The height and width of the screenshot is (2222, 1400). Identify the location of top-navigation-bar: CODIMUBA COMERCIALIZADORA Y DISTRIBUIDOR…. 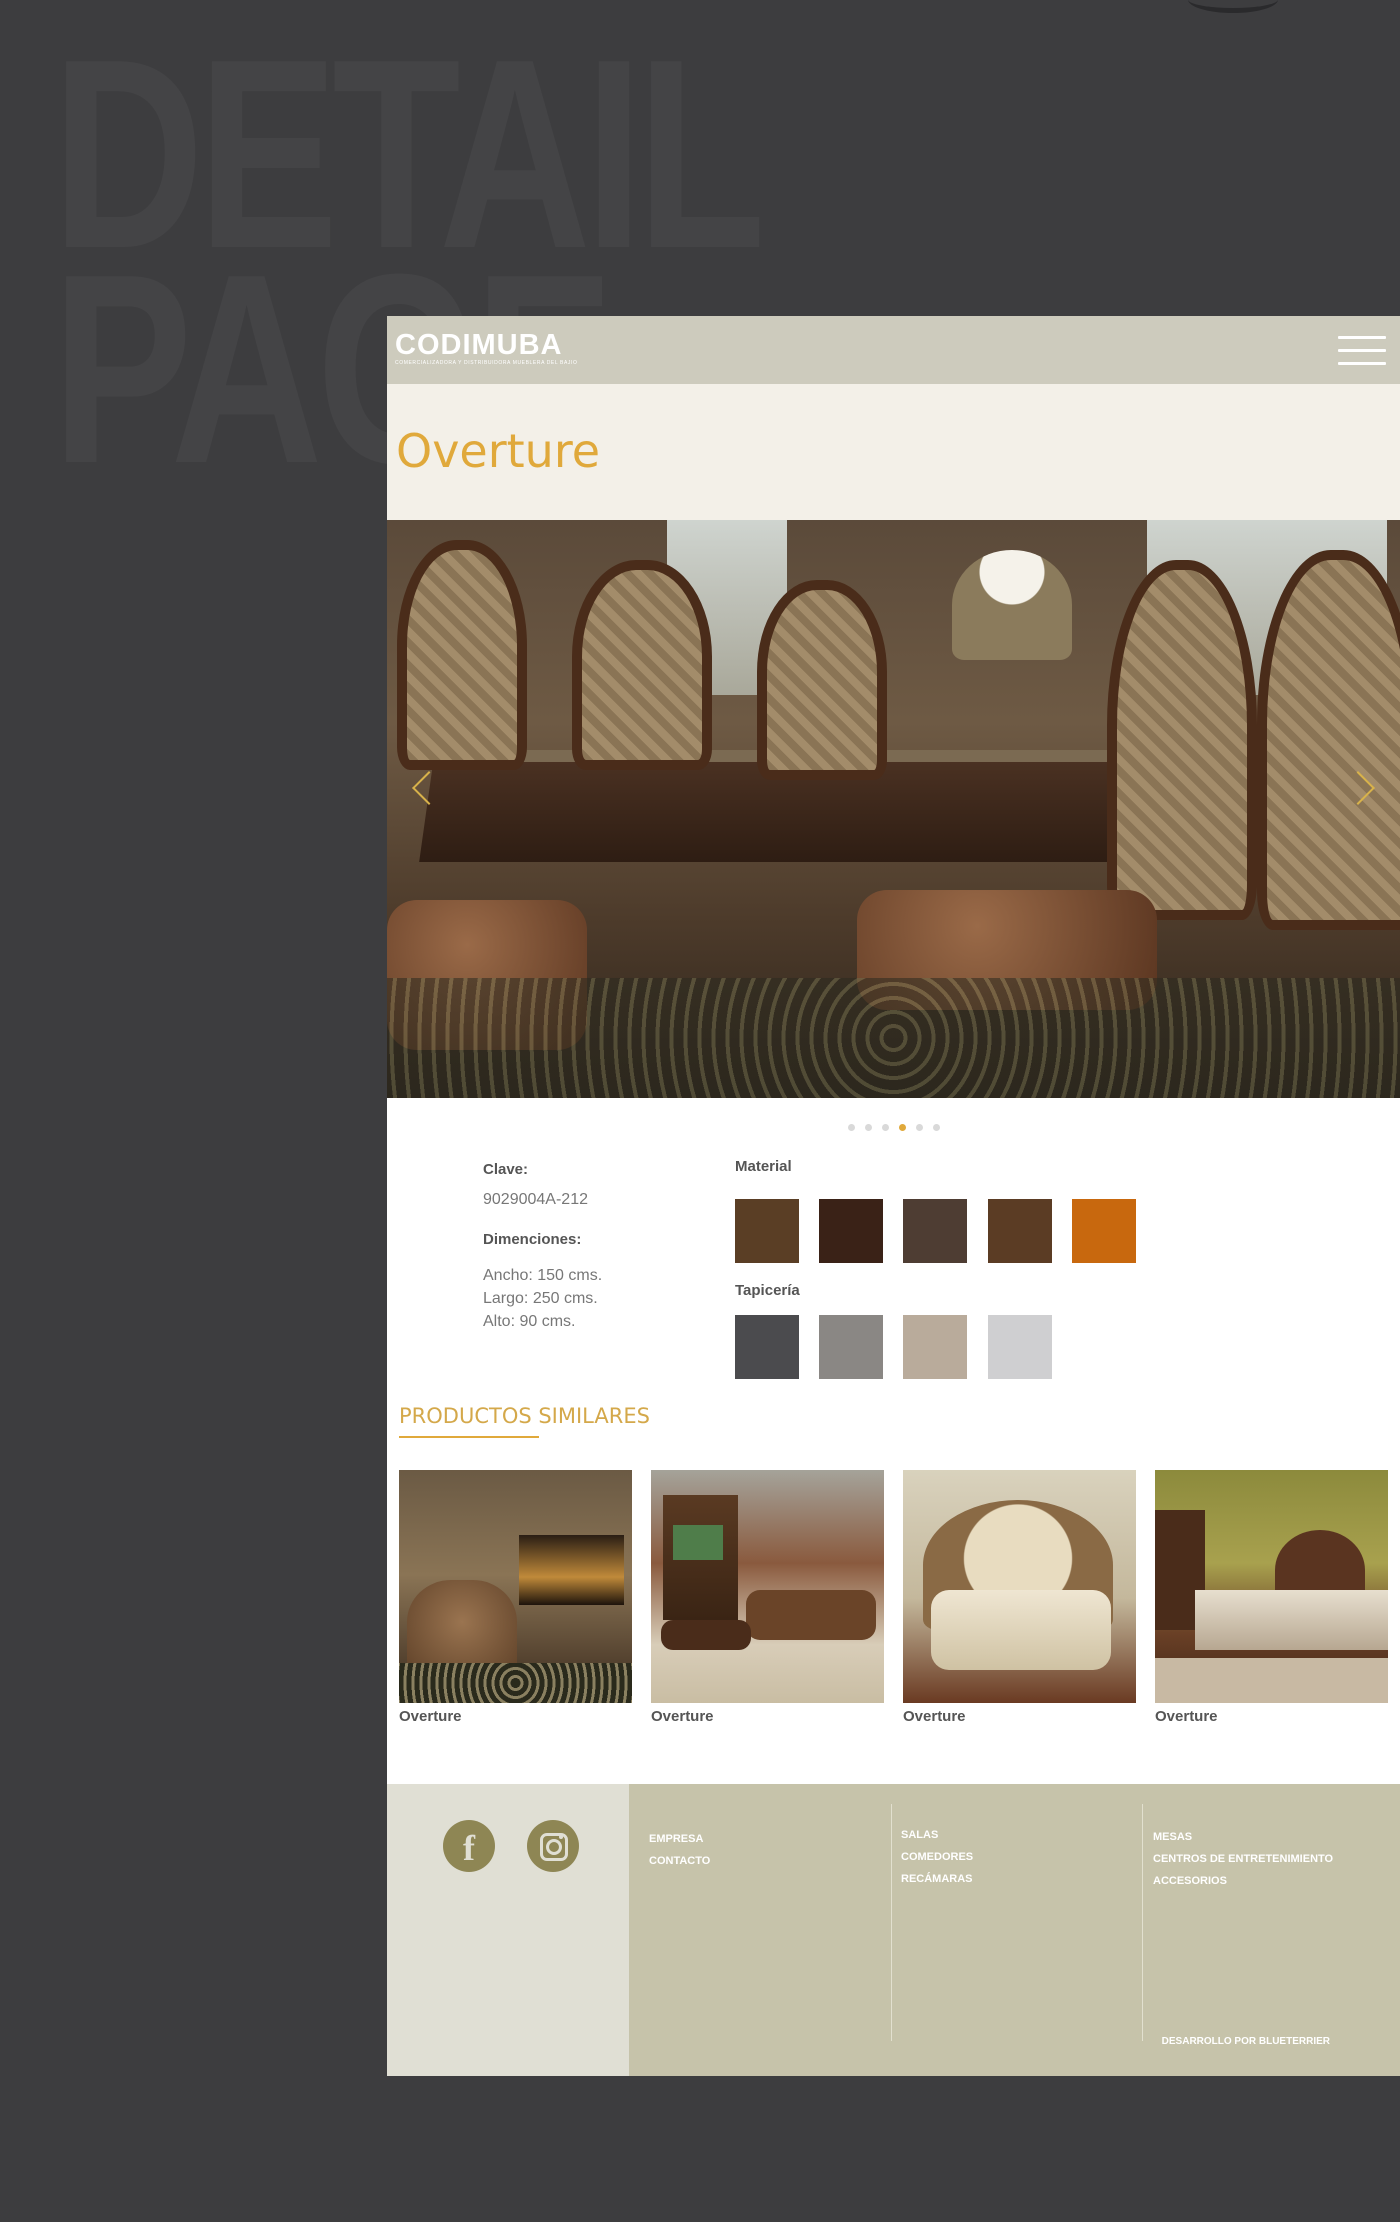
(893, 350).